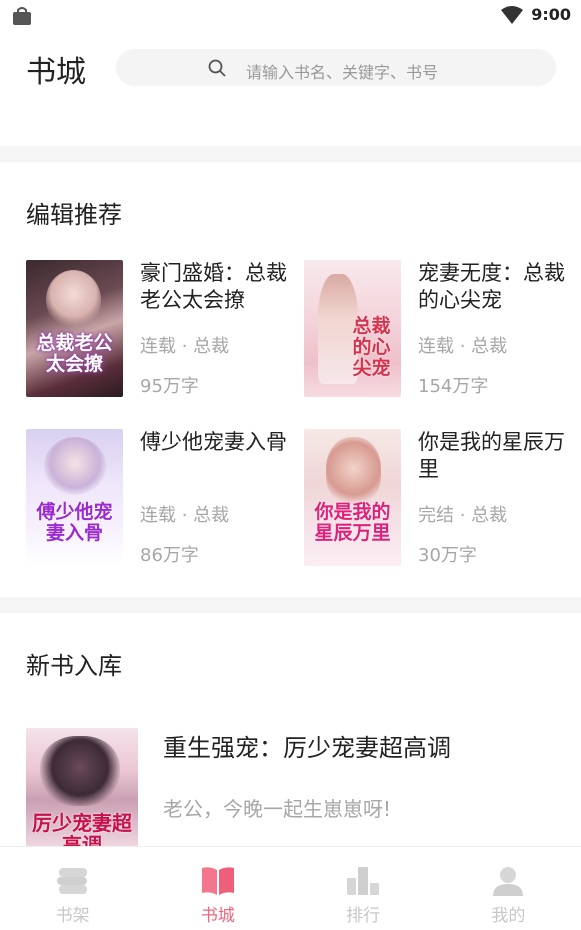 This screenshot has height=930, width=581. Describe the element at coordinates (439, 499) in the screenshot. I see `book-card: 你是我的星辰万里 你是我的星辰万里 完结 · 总裁 30万字` at that location.